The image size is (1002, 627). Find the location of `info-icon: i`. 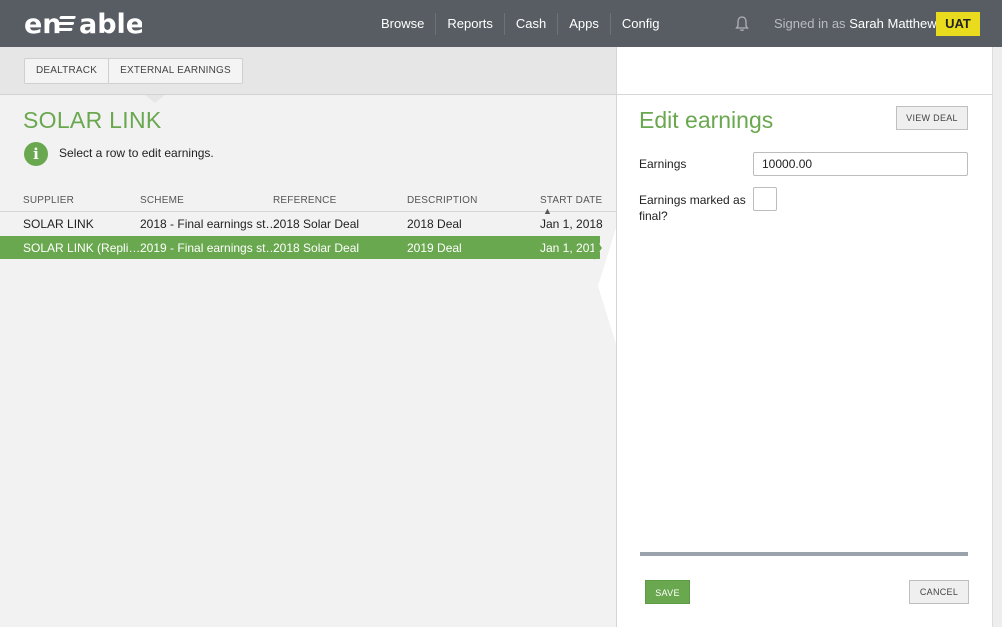

info-icon: i is located at coordinates (36, 154).